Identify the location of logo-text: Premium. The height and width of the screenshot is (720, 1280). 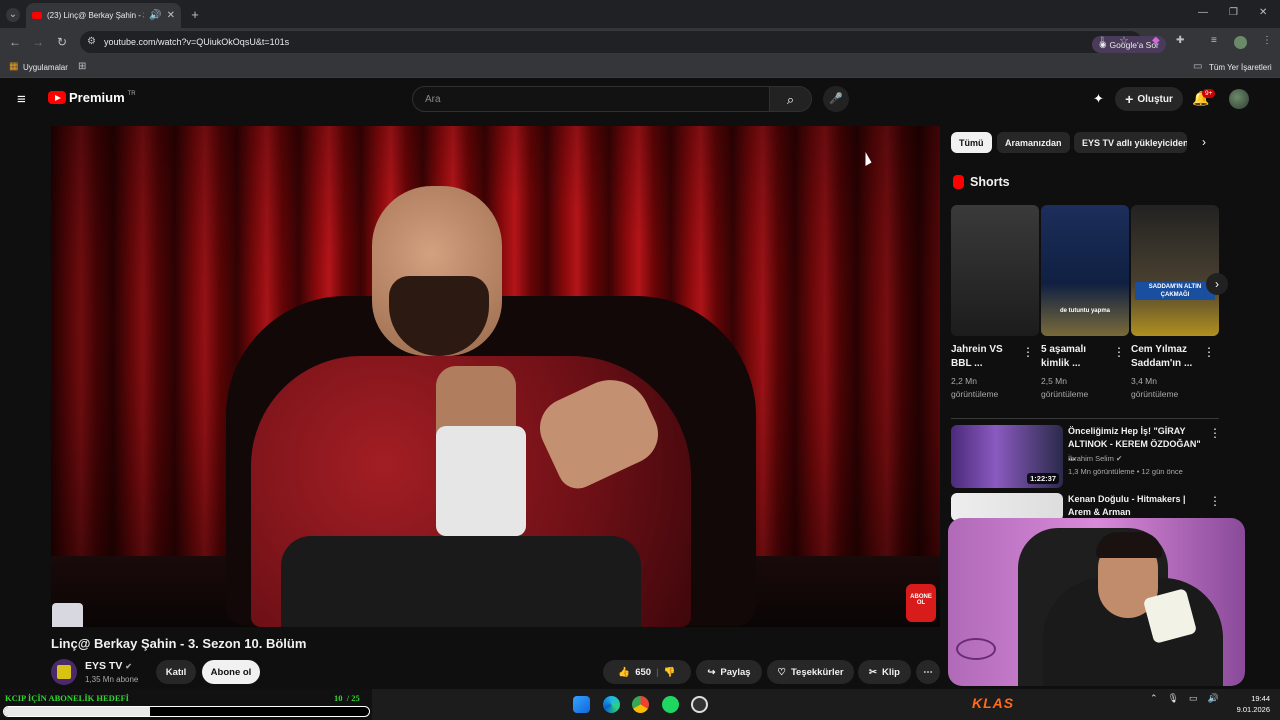
(97, 97).